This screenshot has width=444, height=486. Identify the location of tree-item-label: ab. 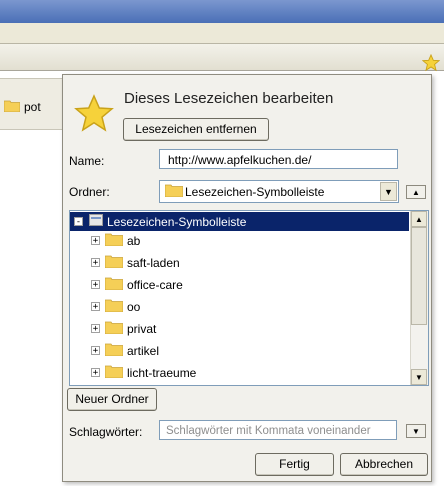
(134, 240).